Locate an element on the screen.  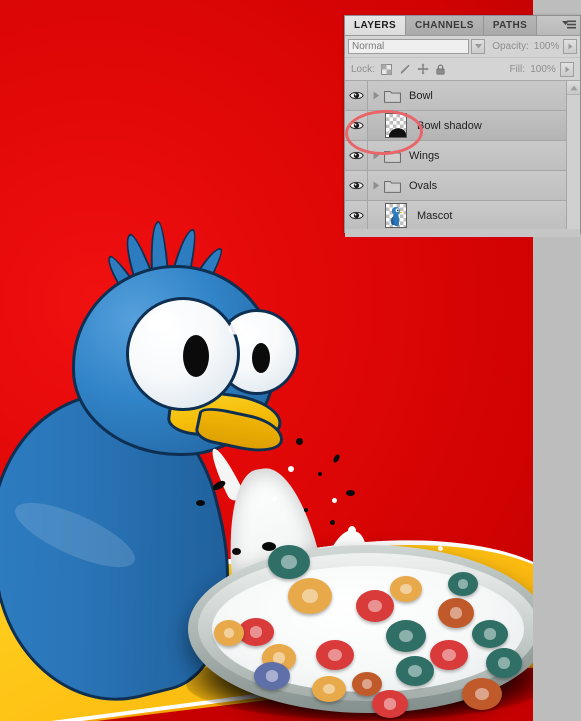
bird-shape-icon is located at coordinates (396, 216).